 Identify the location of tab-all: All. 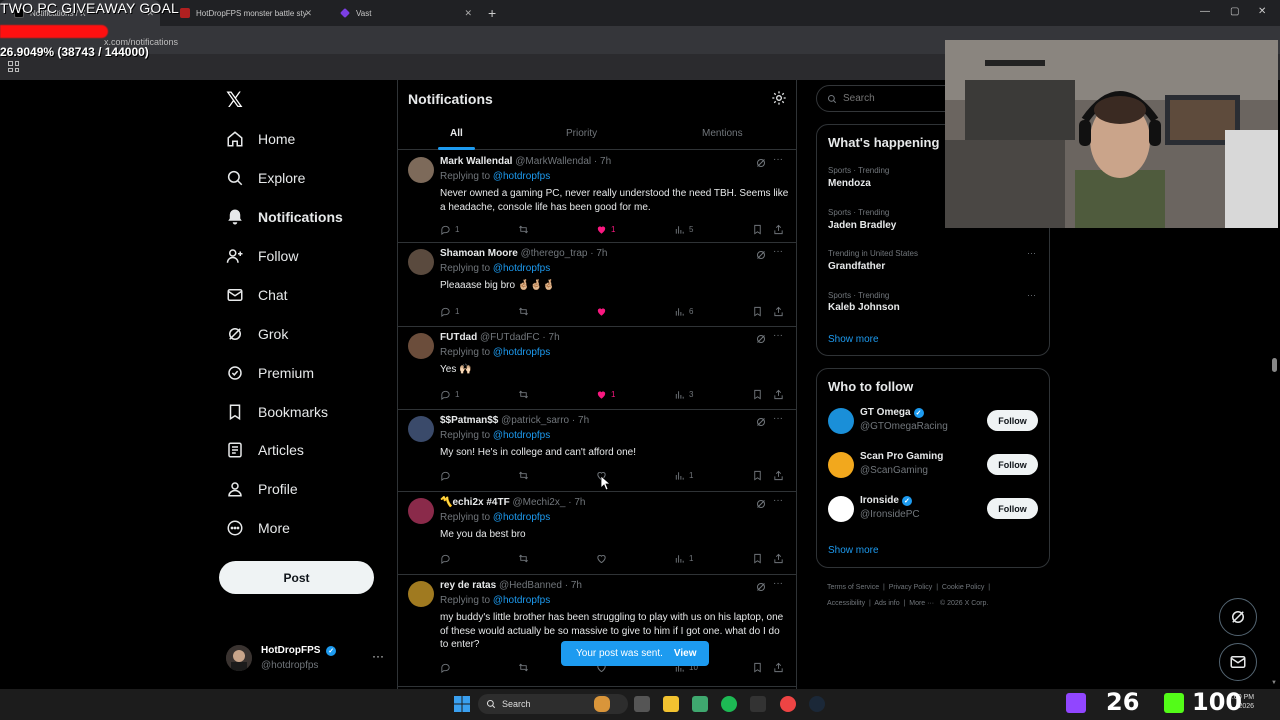
(456, 133).